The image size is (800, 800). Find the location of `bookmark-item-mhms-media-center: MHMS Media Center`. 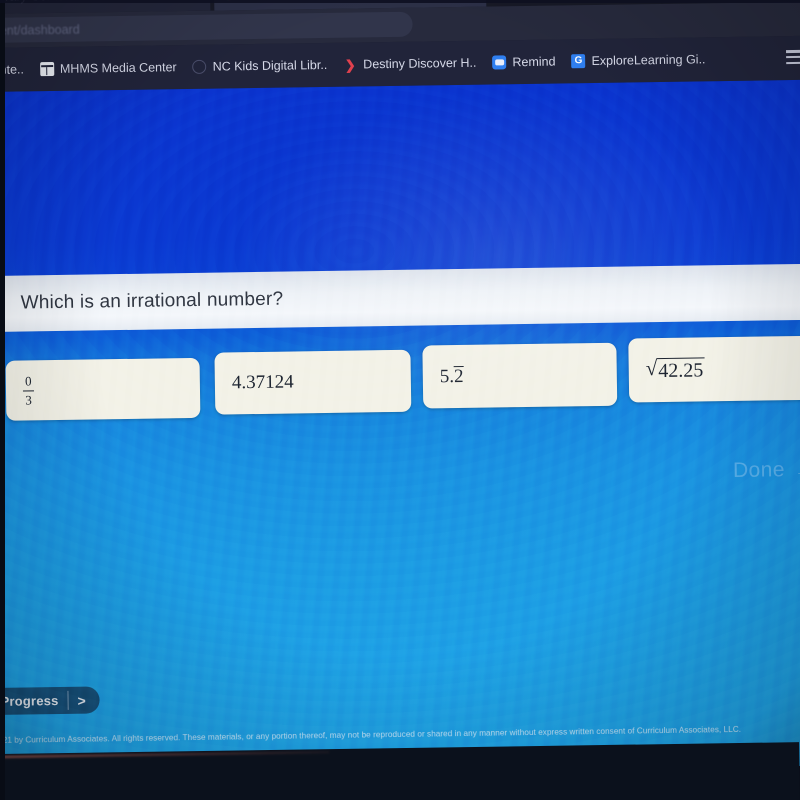

bookmark-item-mhms-media-center: MHMS Media Center is located at coordinates (108, 68).